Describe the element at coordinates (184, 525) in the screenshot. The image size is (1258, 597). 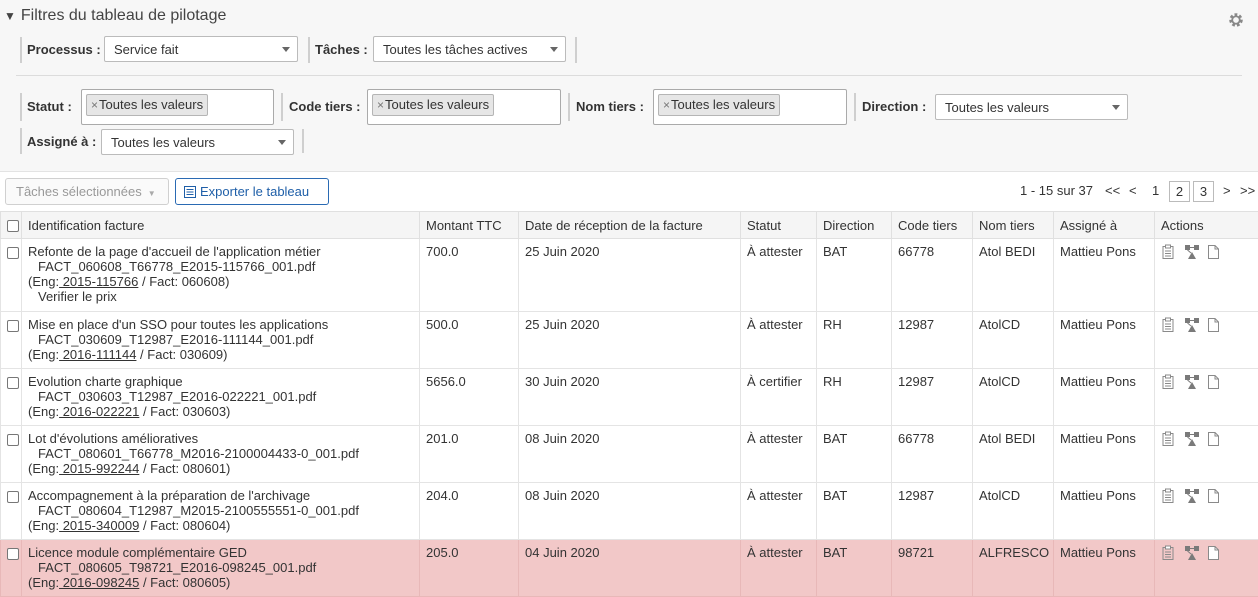
I see `fact-ref: / Fact: 080604)` at that location.